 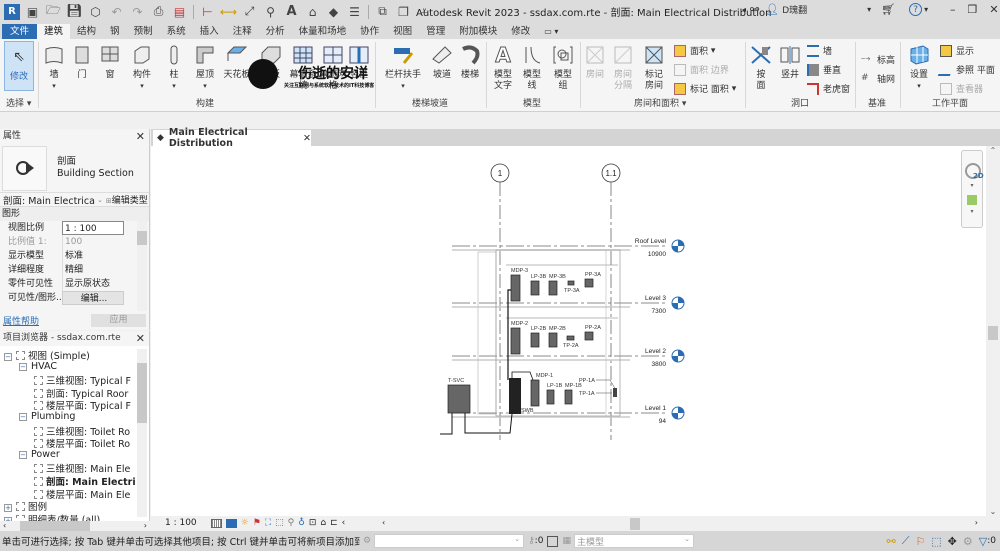 What do you see at coordinates (20, 31) in the screenshot?
I see `tab-file: 文件` at bounding box center [20, 31].